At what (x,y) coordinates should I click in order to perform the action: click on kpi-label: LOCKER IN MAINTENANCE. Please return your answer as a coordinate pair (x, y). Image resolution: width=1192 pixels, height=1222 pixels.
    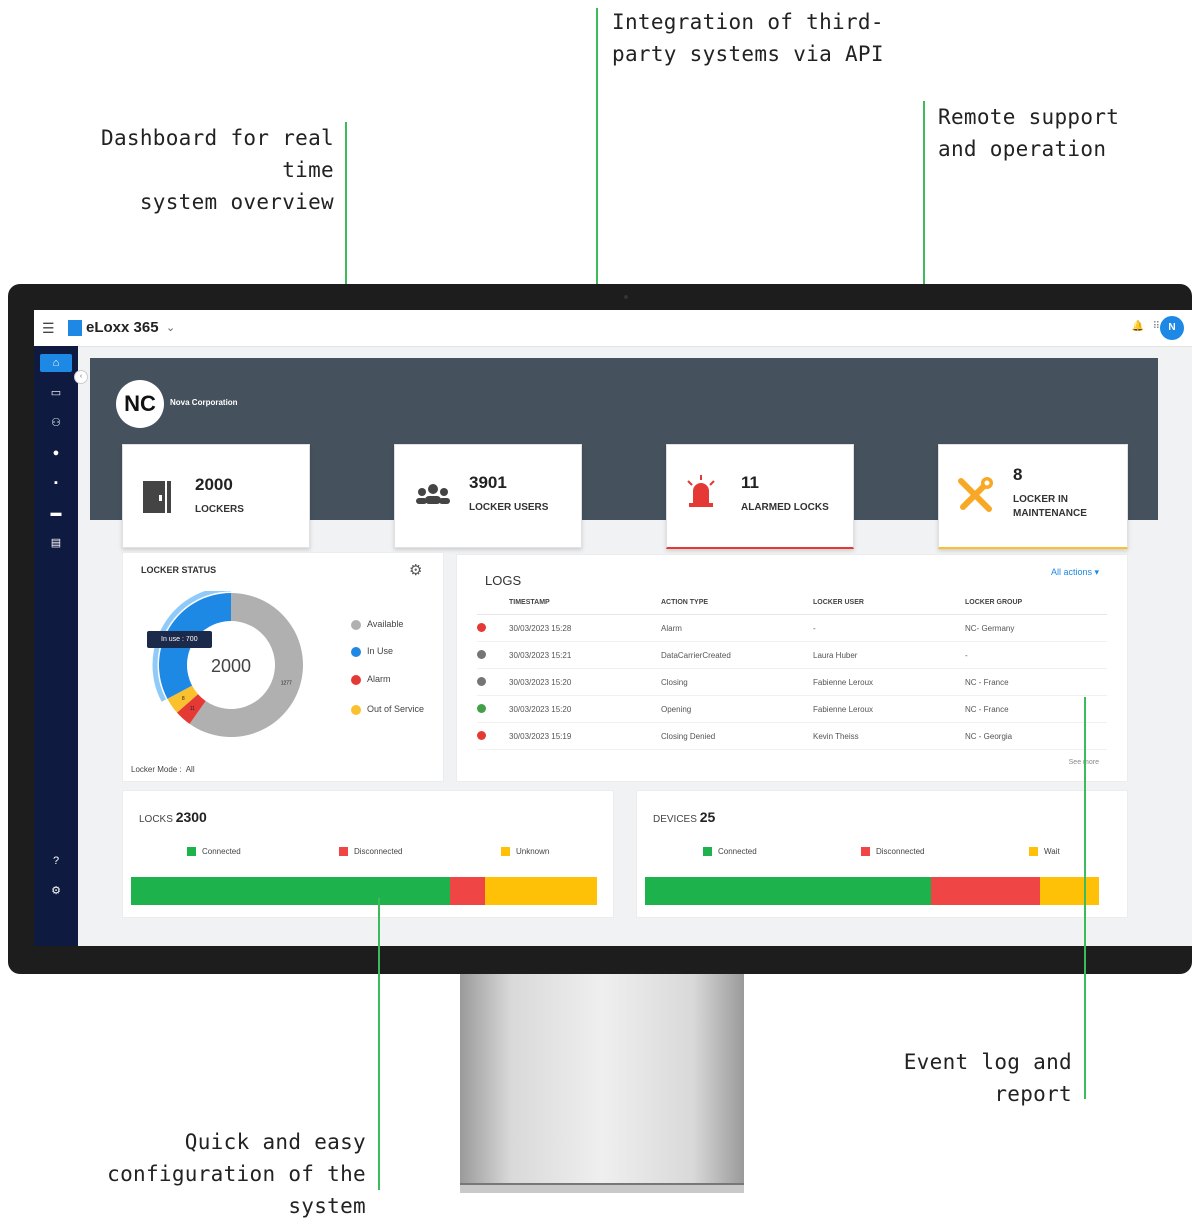
    Looking at the image, I should click on (1050, 506).